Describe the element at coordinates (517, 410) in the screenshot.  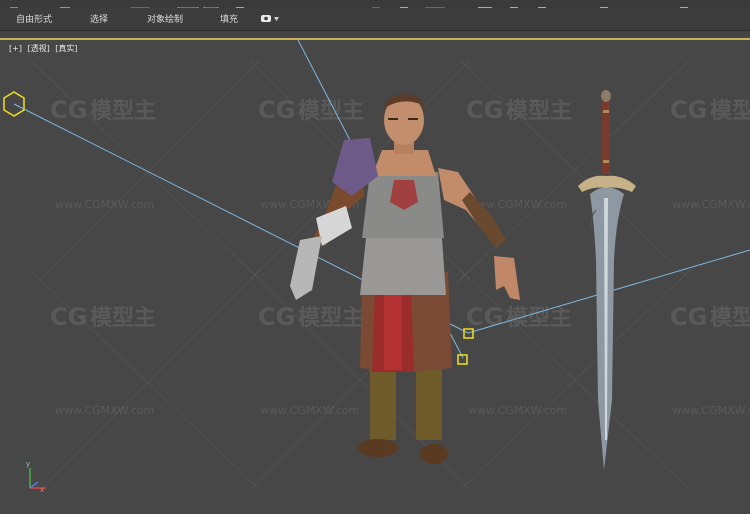
I see `watermark-url-7: www.CGMXW.com` at that location.